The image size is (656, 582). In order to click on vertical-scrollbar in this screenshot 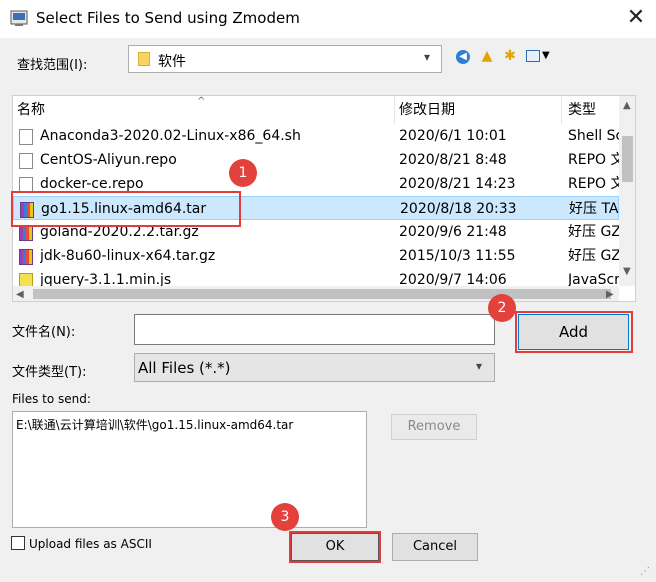, I will do `click(627, 191)`.